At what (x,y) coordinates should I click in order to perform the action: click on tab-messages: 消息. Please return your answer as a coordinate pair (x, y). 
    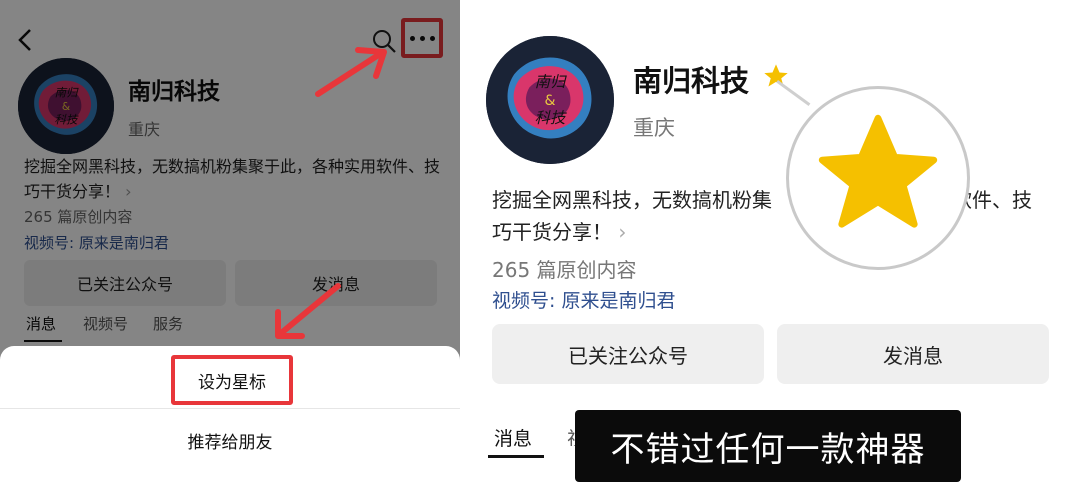
    Looking at the image, I should click on (513, 437).